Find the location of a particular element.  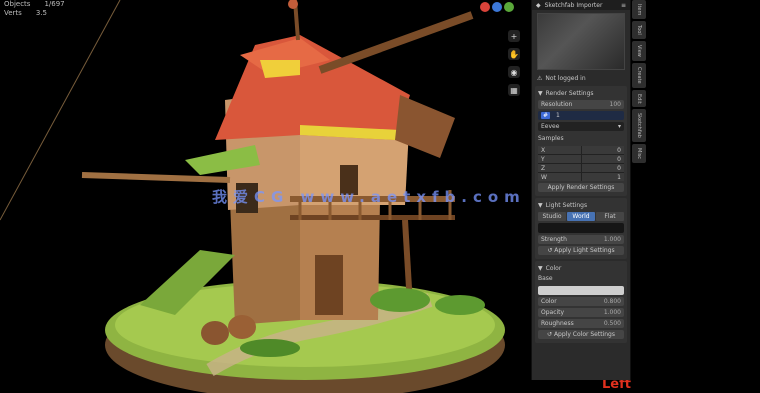

strength-label: Strength is located at coordinates (554, 239).